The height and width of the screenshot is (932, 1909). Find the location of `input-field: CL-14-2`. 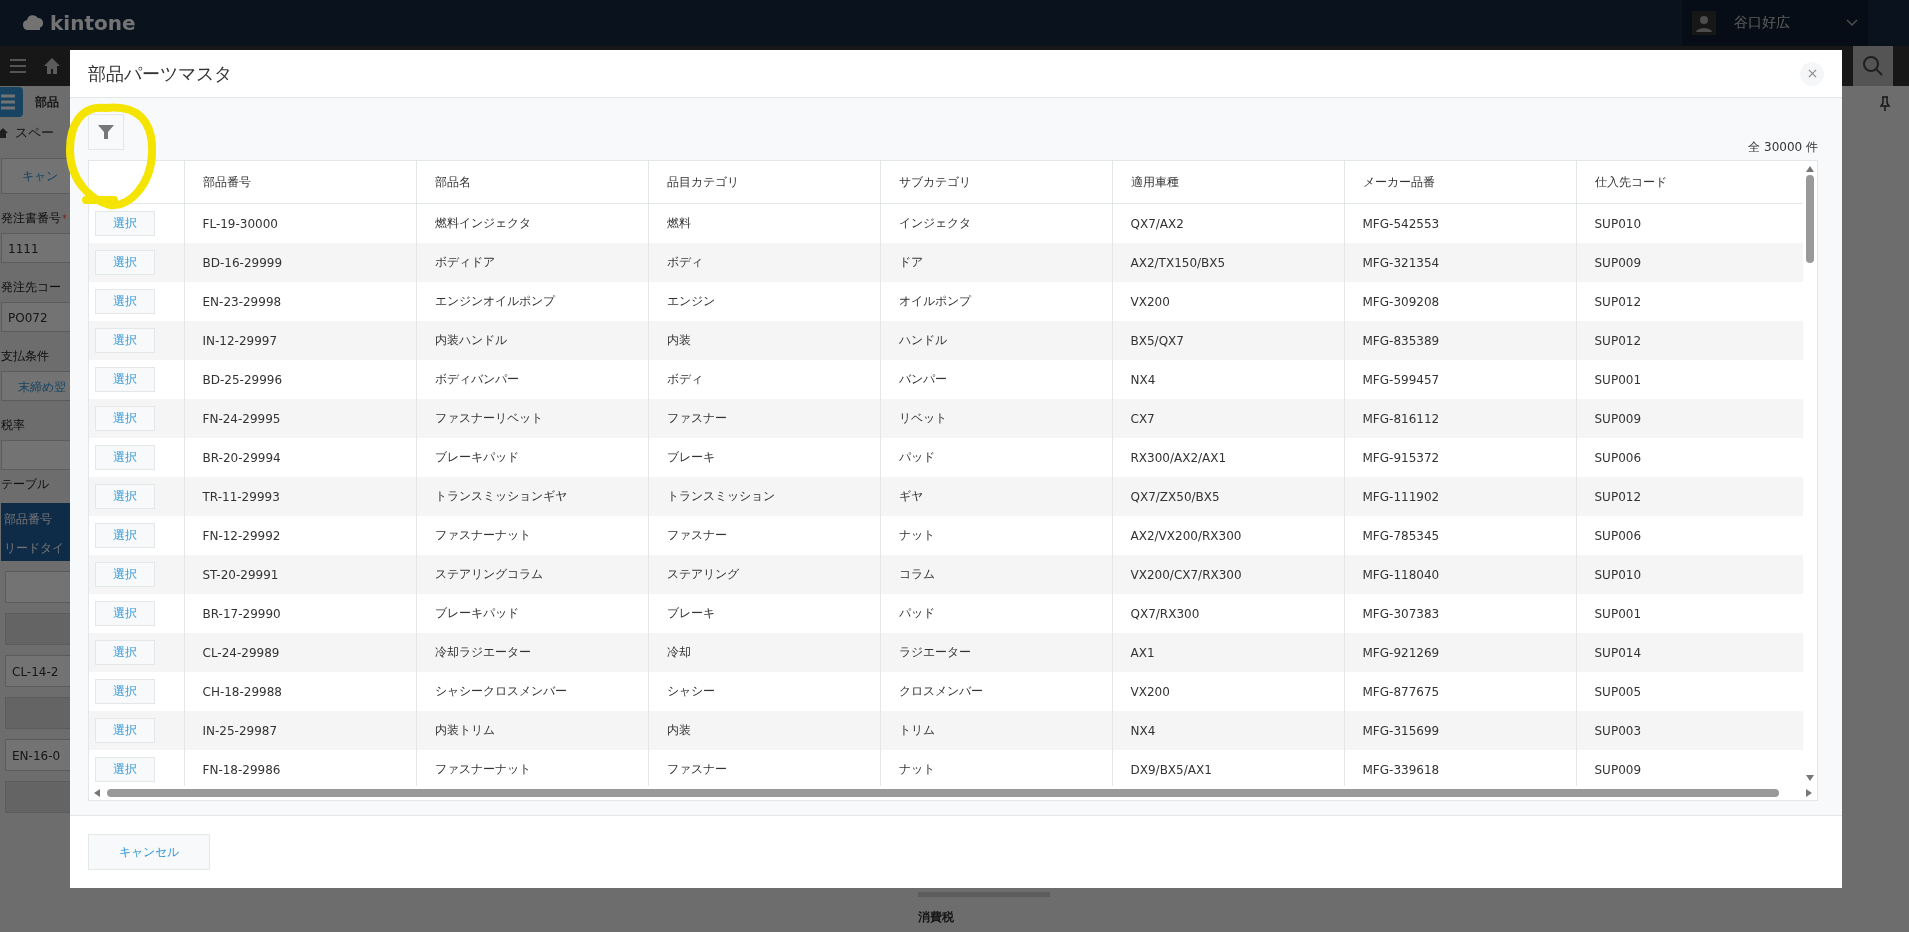

input-field: CL-14-2 is located at coordinates (37, 671).